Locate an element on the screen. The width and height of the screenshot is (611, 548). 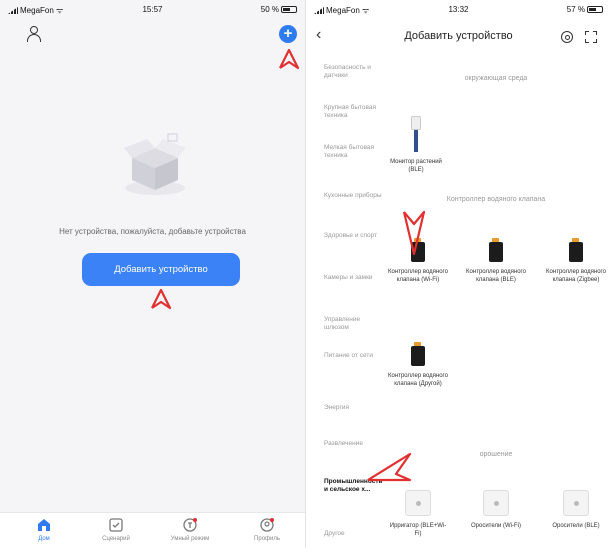
device-valve-zigbee: Контроллер водяного клапана (Zigbee) is located at coordinates (576, 261).